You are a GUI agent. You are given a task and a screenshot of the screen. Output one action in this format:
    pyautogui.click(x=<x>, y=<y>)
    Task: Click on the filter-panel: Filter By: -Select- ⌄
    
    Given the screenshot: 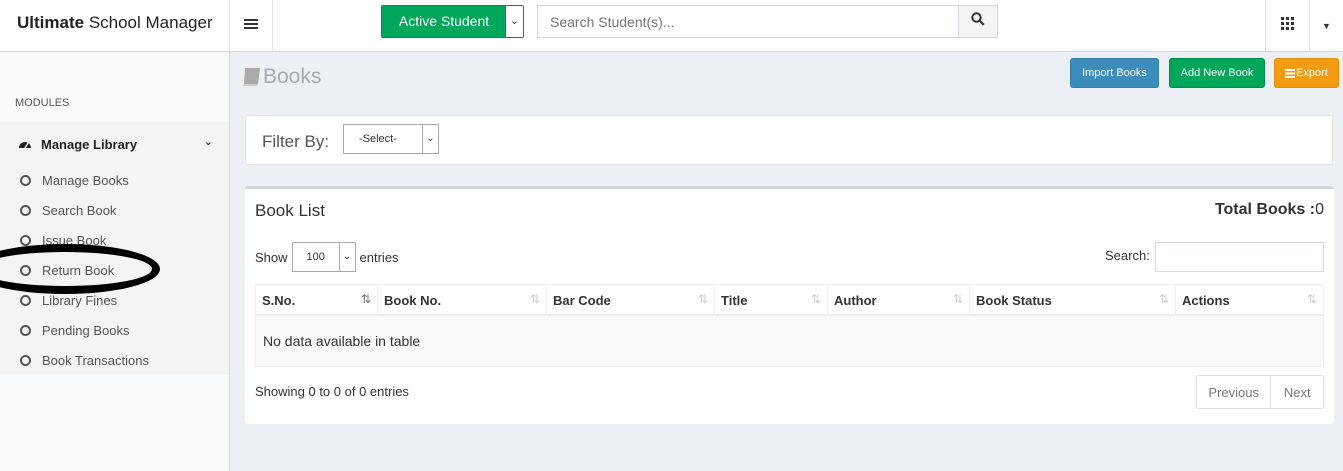 What is the action you would take?
    pyautogui.click(x=789, y=140)
    